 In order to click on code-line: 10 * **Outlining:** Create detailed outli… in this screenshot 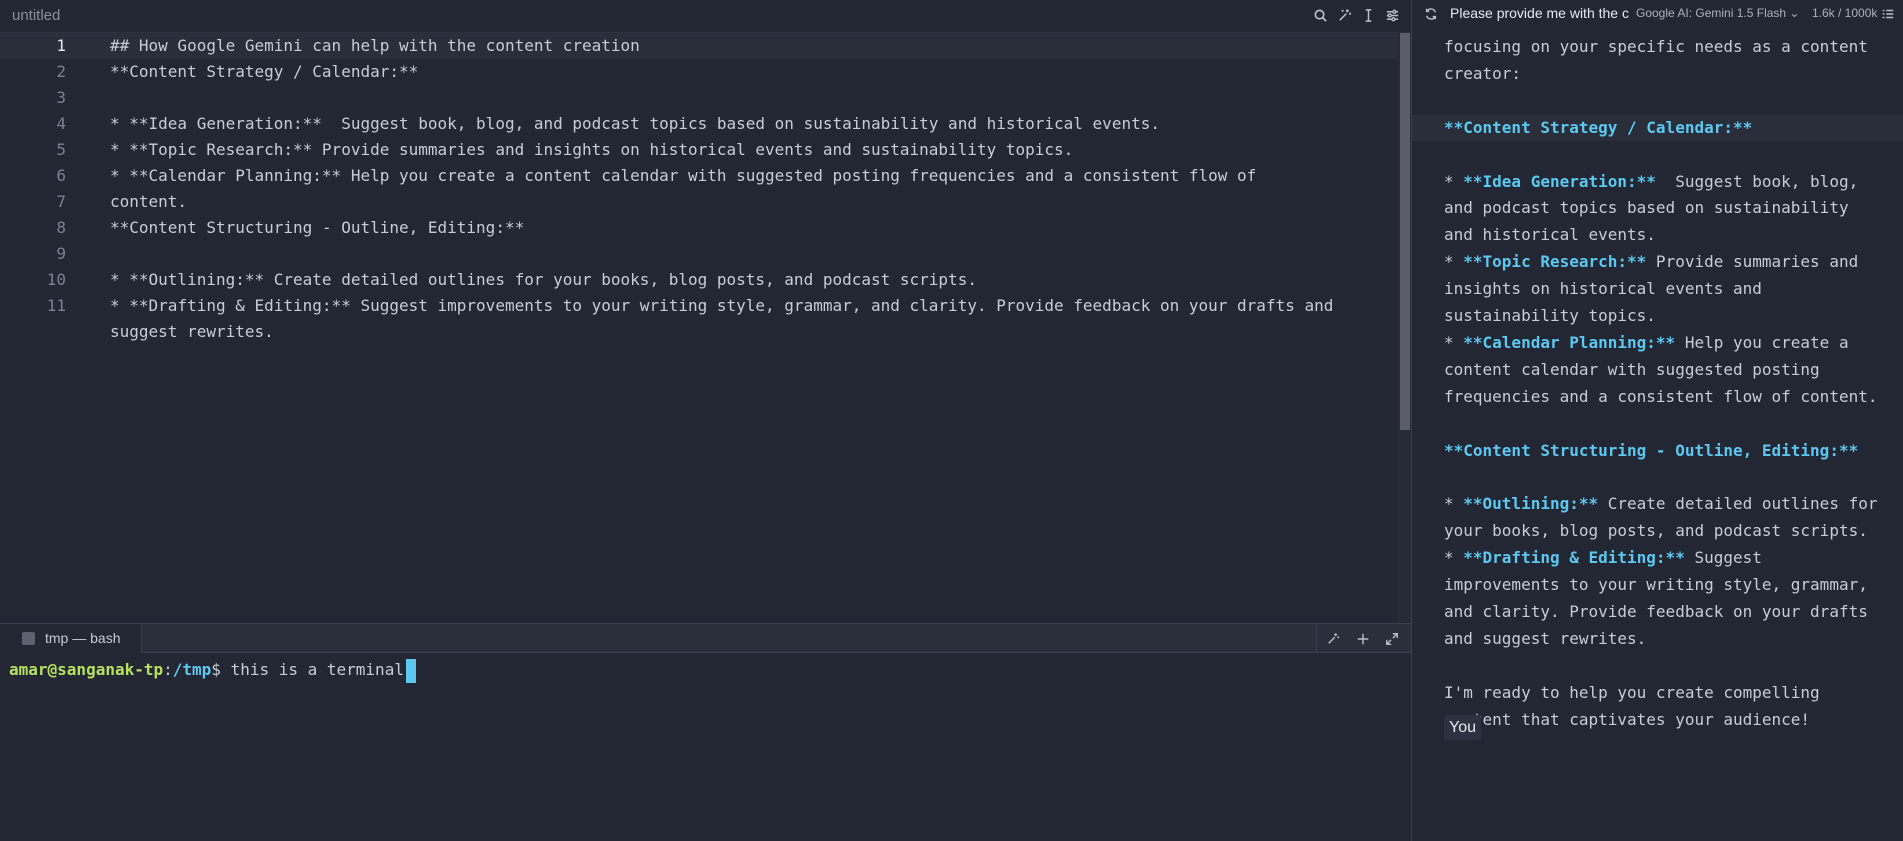, I will do `click(698, 280)`.